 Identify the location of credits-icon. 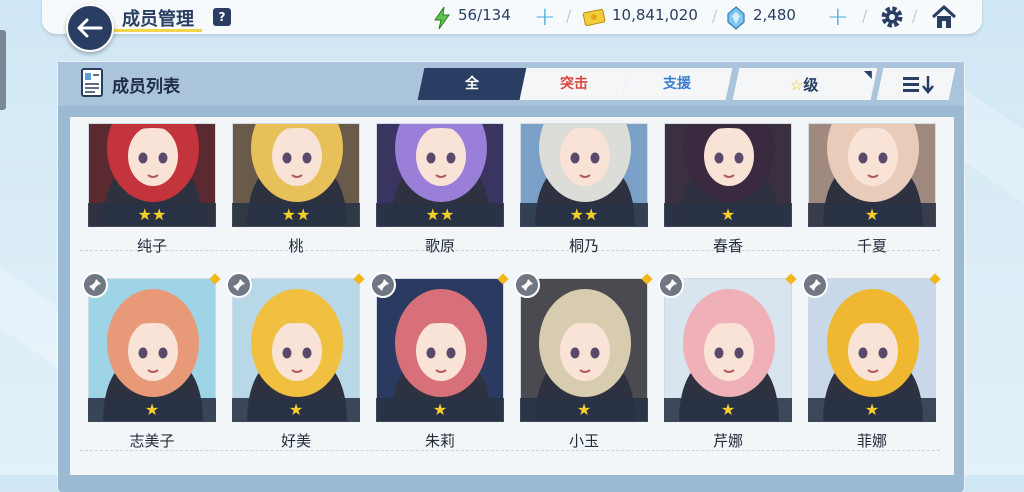
(594, 17).